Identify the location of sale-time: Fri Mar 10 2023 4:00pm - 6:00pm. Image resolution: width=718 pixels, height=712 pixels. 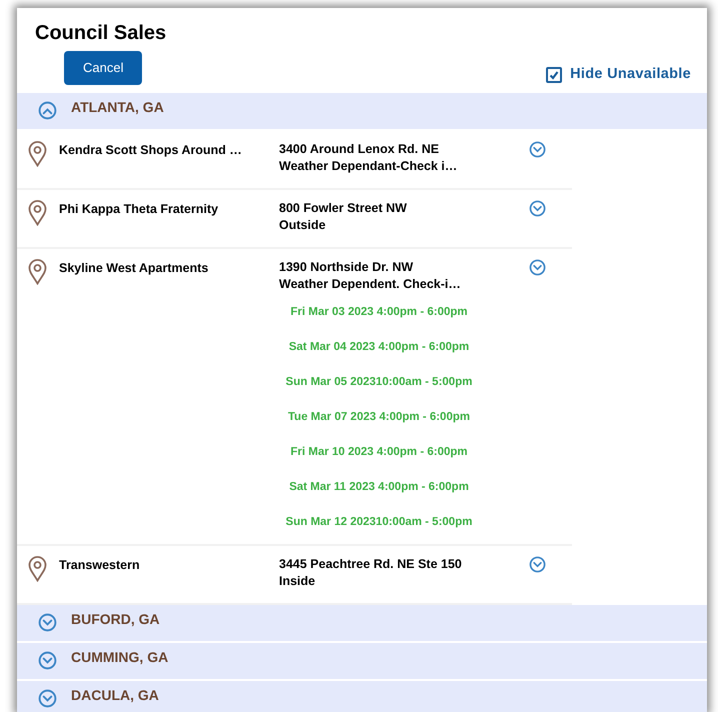
(379, 452).